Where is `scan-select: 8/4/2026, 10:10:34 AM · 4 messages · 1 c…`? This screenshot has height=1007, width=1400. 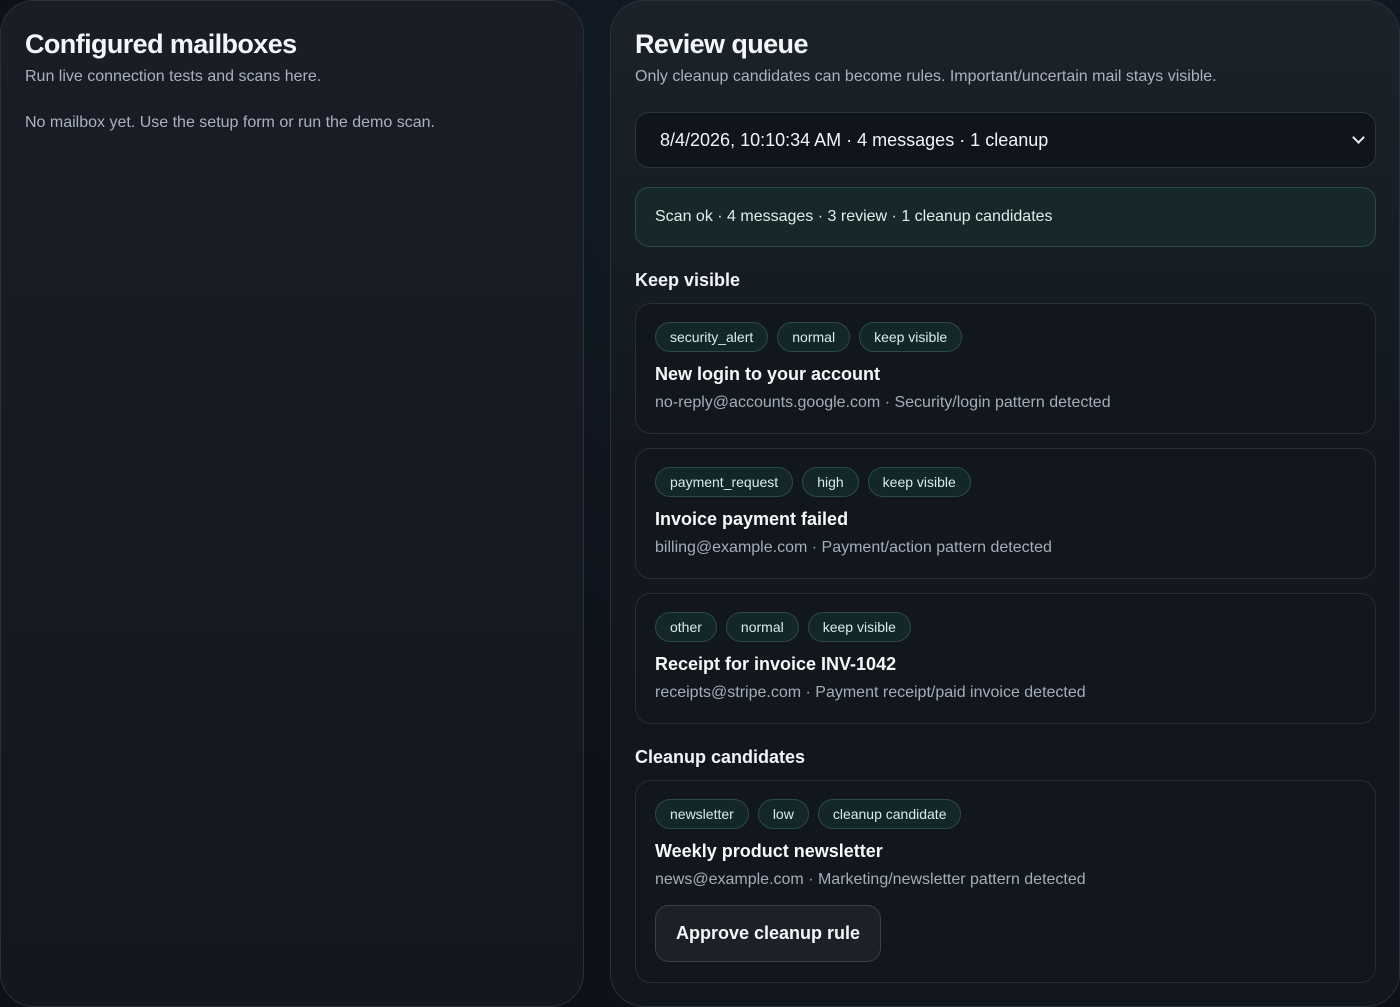 scan-select: 8/4/2026, 10:10:34 AM · 4 messages · 1 c… is located at coordinates (1005, 140).